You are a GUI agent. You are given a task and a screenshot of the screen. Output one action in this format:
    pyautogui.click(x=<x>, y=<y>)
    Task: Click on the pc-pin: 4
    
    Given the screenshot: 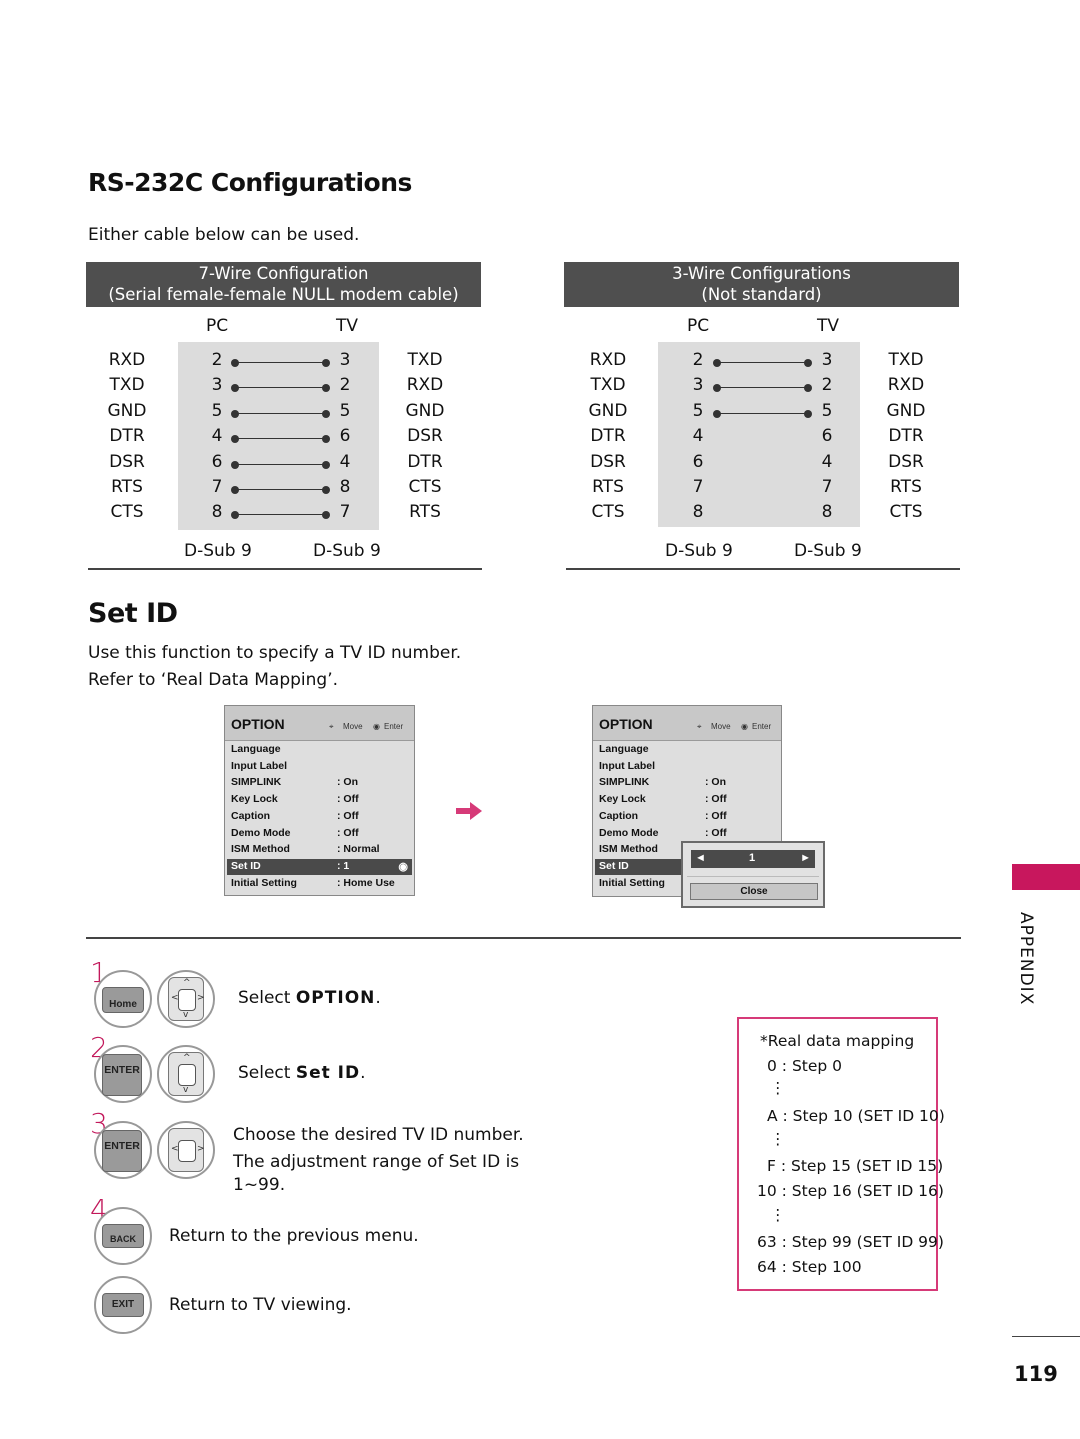 What is the action you would take?
    pyautogui.click(x=698, y=436)
    